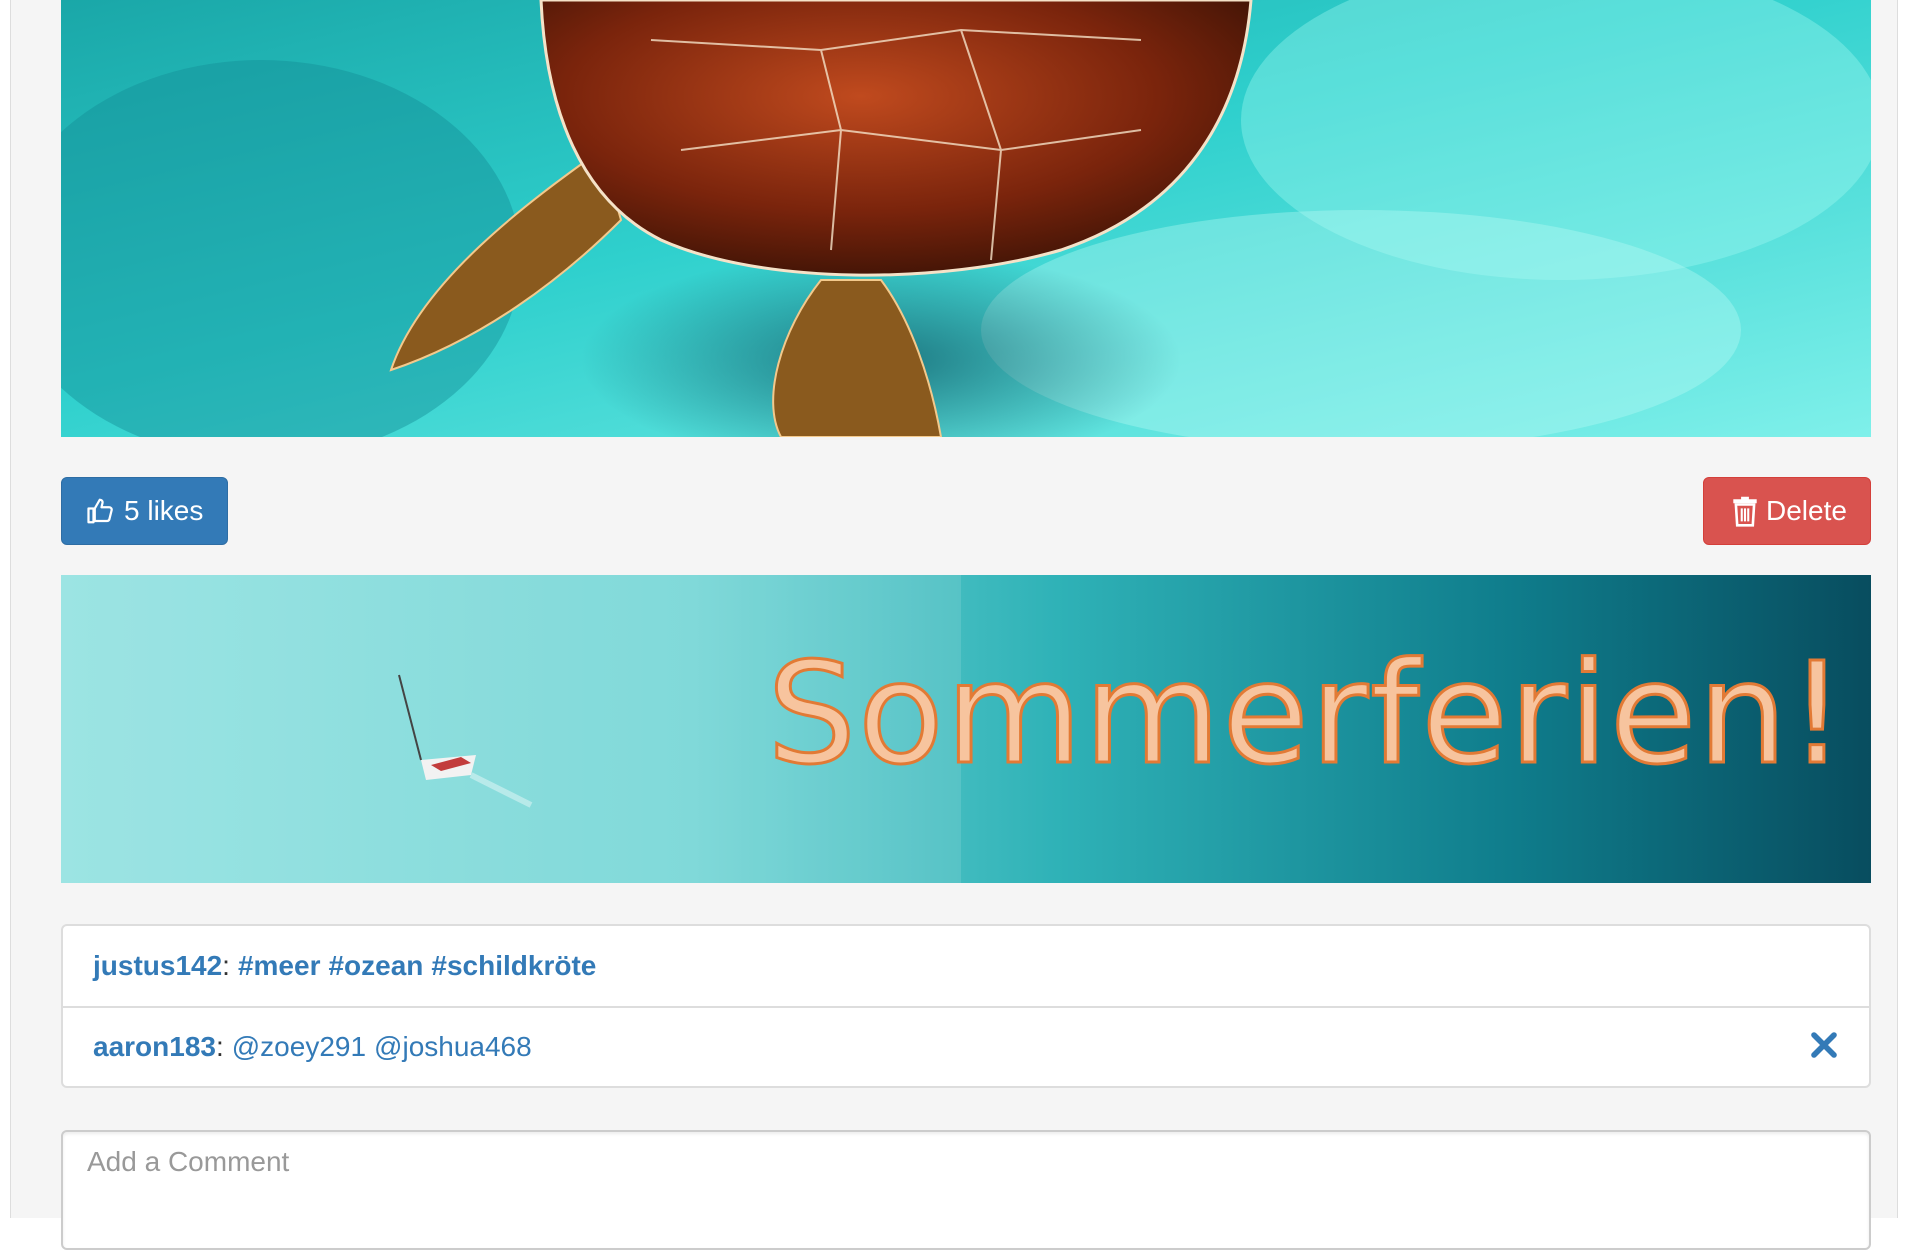 The width and height of the screenshot is (1909, 1250). Describe the element at coordinates (966, 1190) in the screenshot. I see `comment-input` at that location.